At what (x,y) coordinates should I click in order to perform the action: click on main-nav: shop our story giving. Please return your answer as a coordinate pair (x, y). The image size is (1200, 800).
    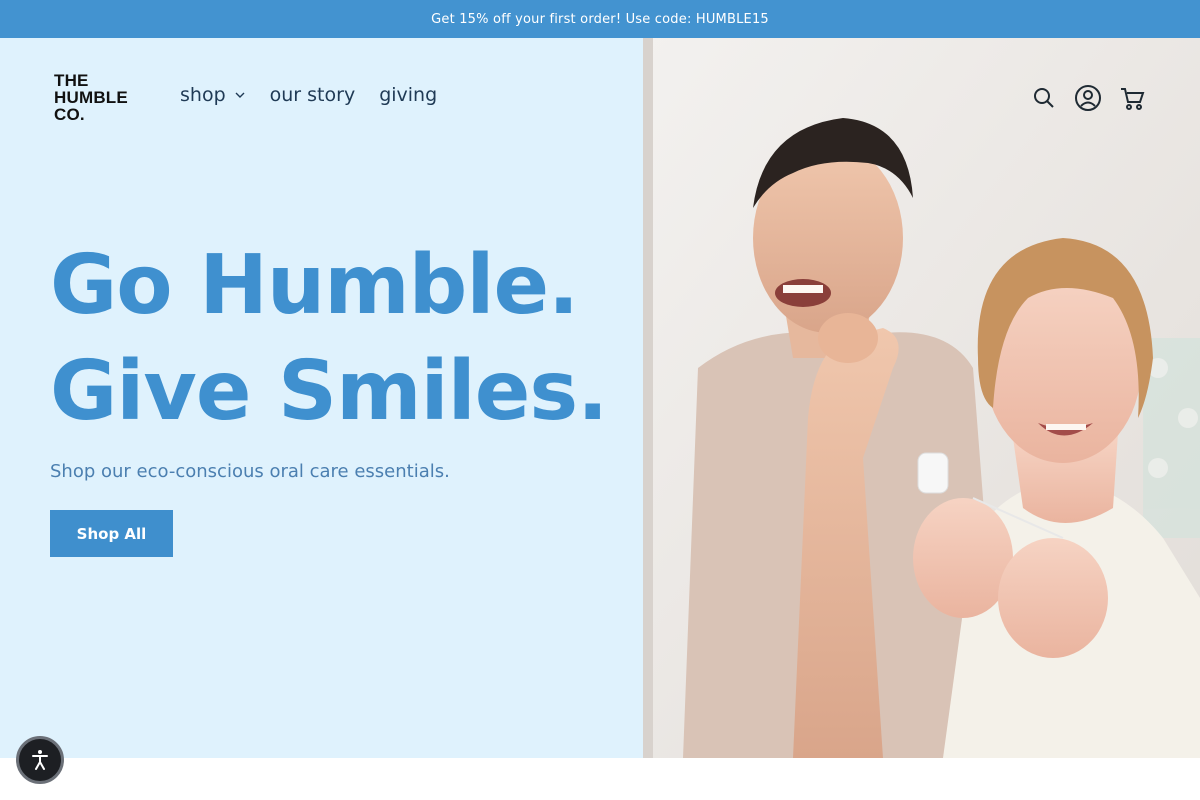
    Looking at the image, I should click on (320, 95).